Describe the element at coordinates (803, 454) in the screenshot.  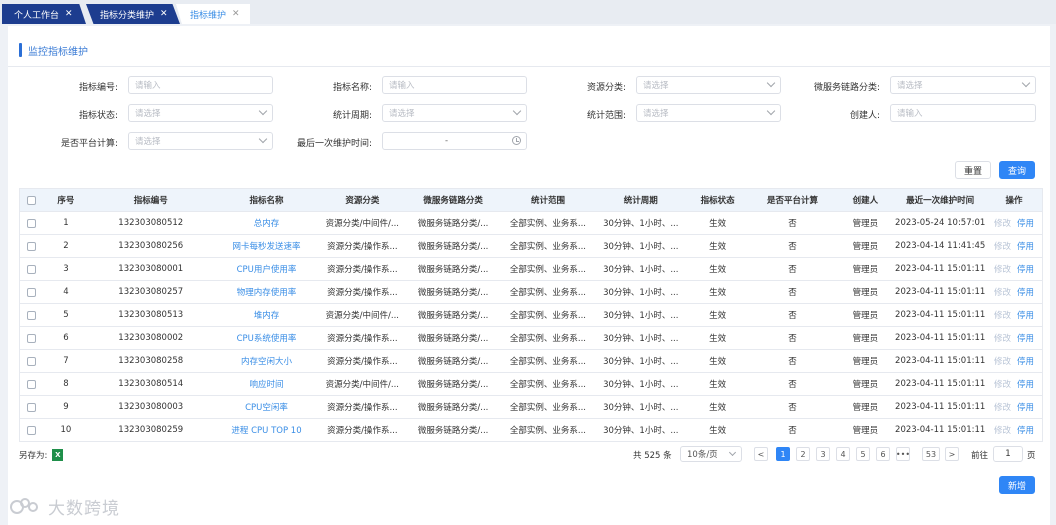
I see `page-button: 2` at that location.